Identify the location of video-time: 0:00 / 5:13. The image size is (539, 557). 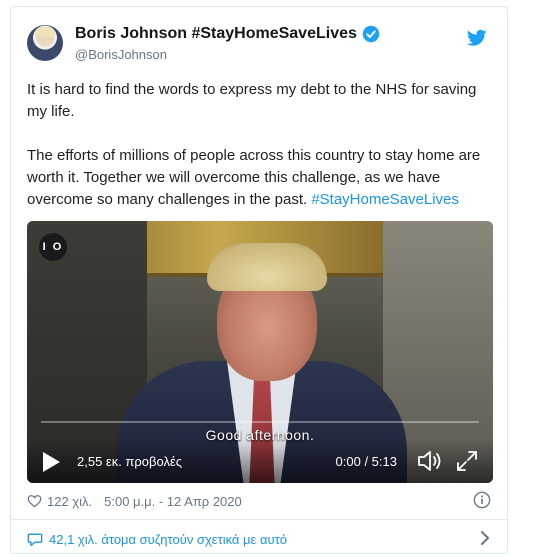
(366, 461).